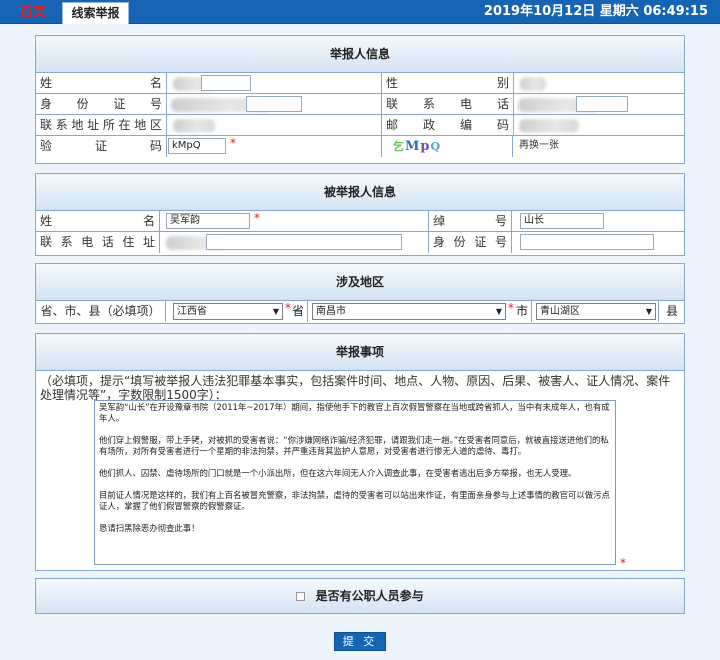 This screenshot has width=720, height=660. What do you see at coordinates (360, 83) in the screenshot?
I see `reporter-row-name: 姓 名 性 别` at bounding box center [360, 83].